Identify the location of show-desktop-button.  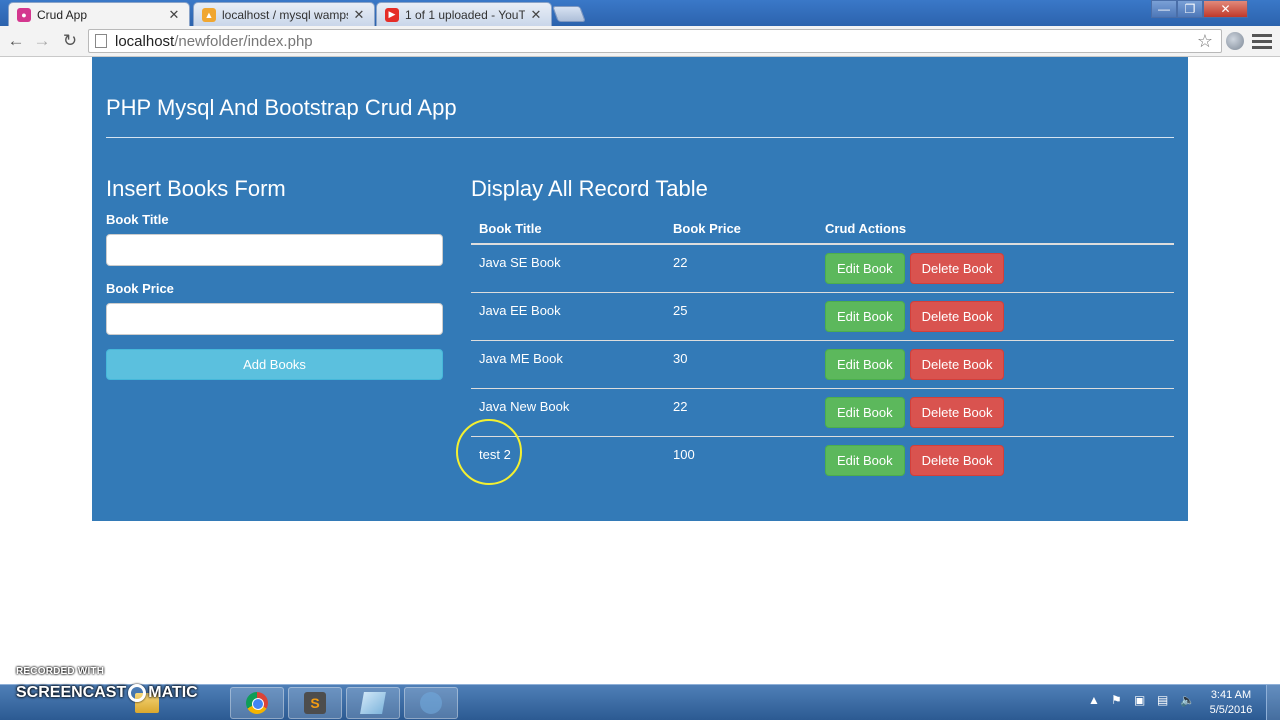
(1273, 702).